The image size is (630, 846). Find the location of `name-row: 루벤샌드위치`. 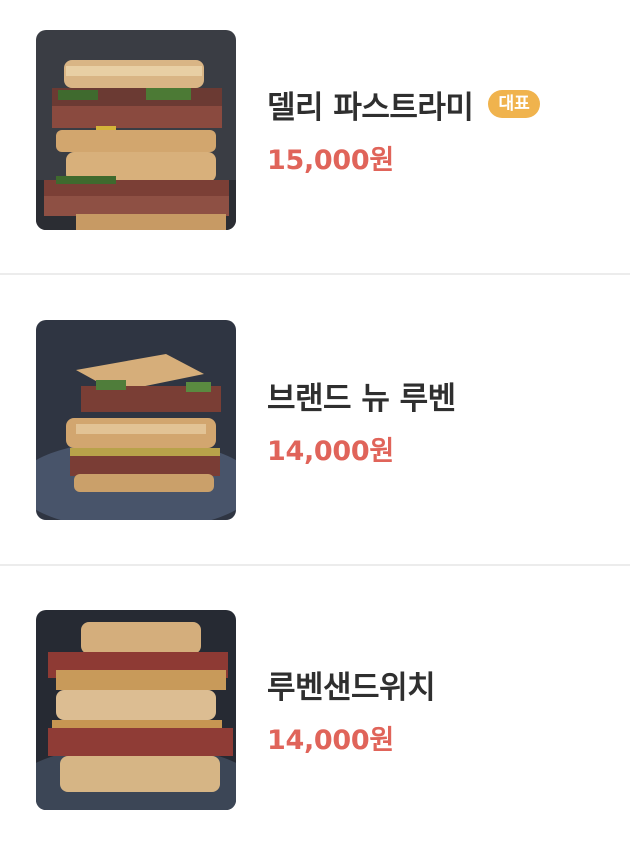

name-row: 루벤샌드위치 is located at coordinates (351, 684).